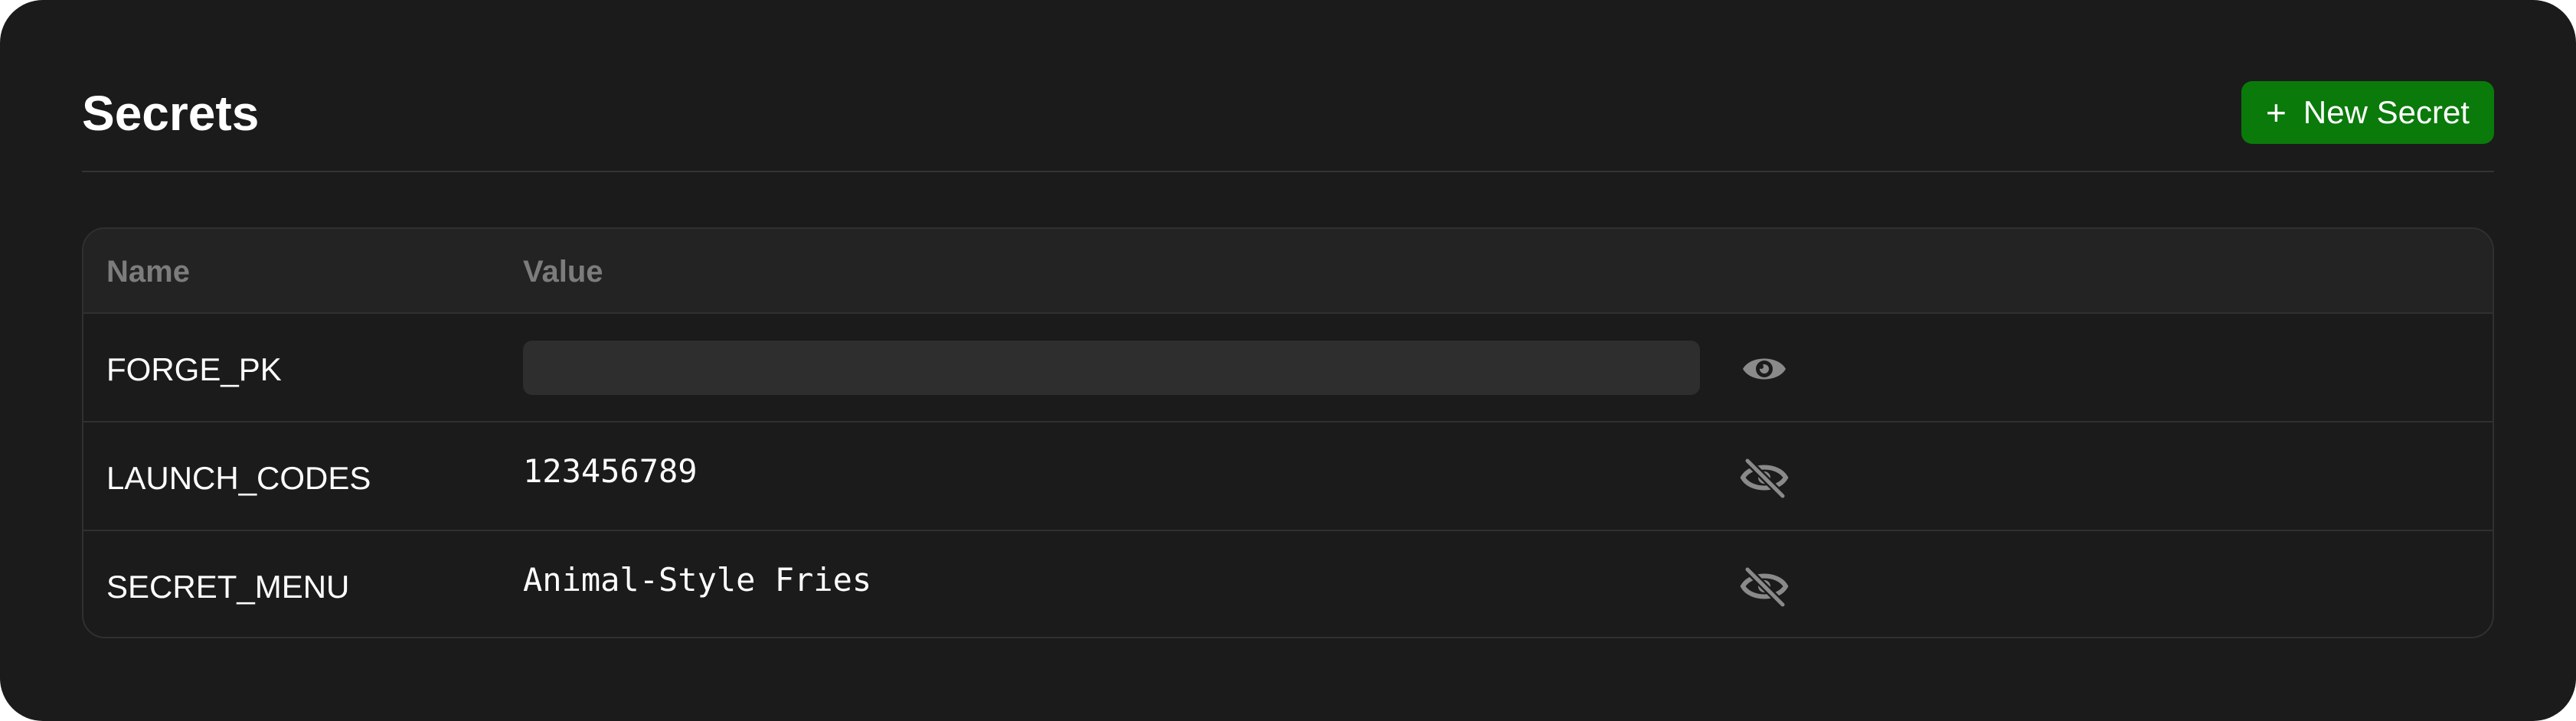 The height and width of the screenshot is (721, 2576). I want to click on table-row: LAUNCH_CODES 123456789, so click(1288, 477).